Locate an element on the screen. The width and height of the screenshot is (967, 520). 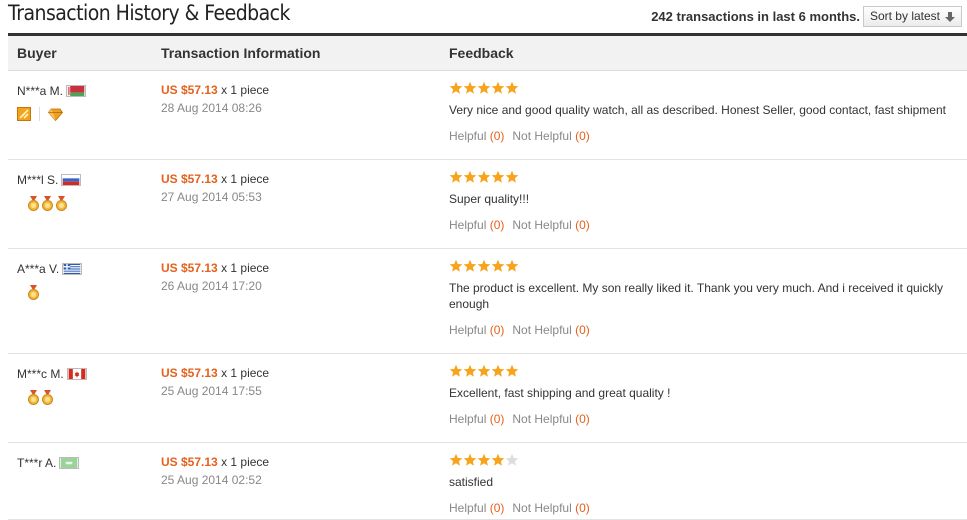
transaction-date: 28 Aug 2014 08:26 is located at coordinates (211, 108).